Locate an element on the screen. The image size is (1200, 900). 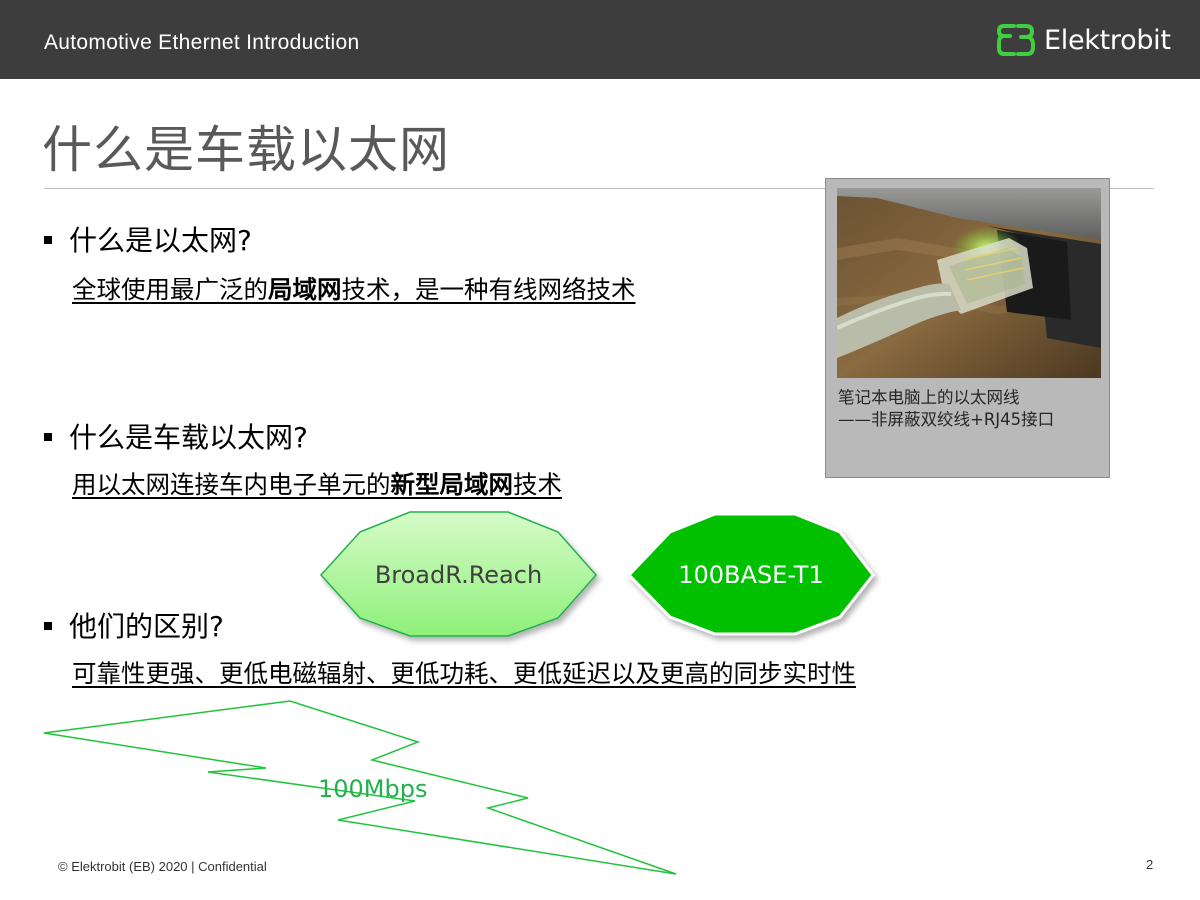
bullet-question-3: 他们的区别? is located at coordinates (134, 625).